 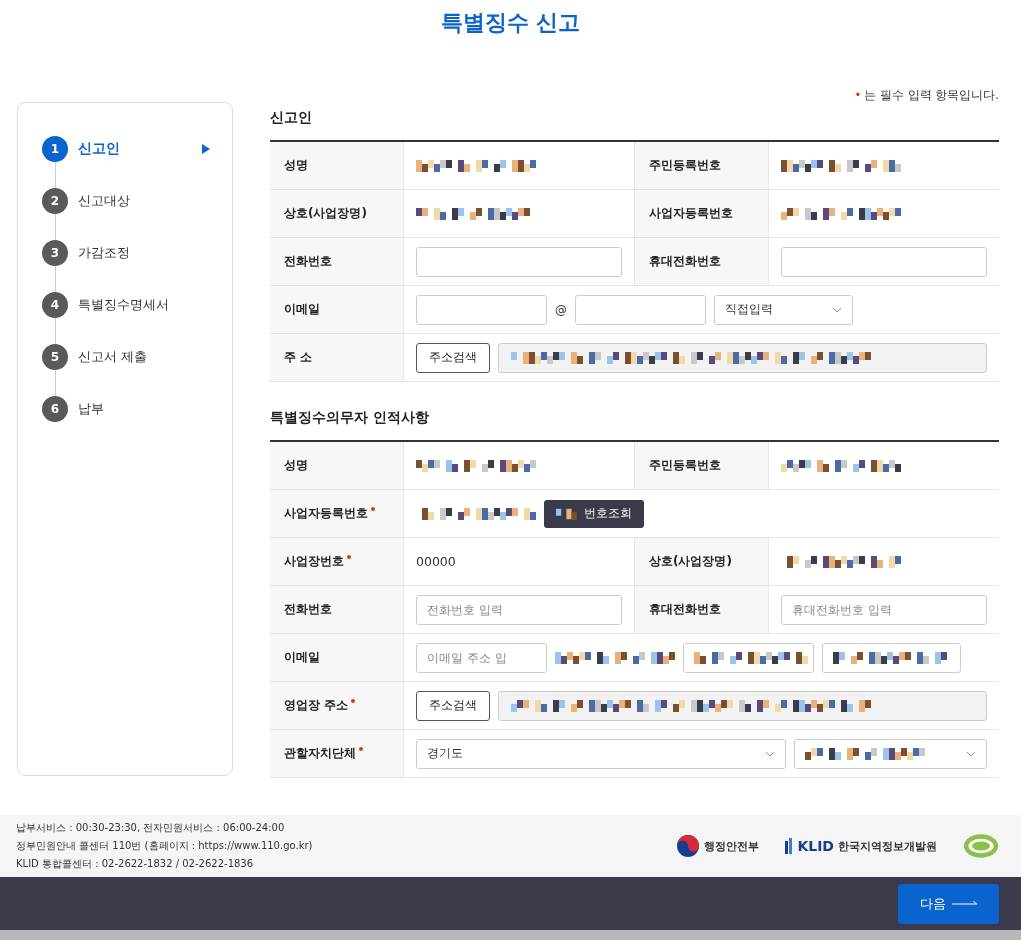 What do you see at coordinates (749, 309) in the screenshot?
I see `select-value: 직접입력` at bounding box center [749, 309].